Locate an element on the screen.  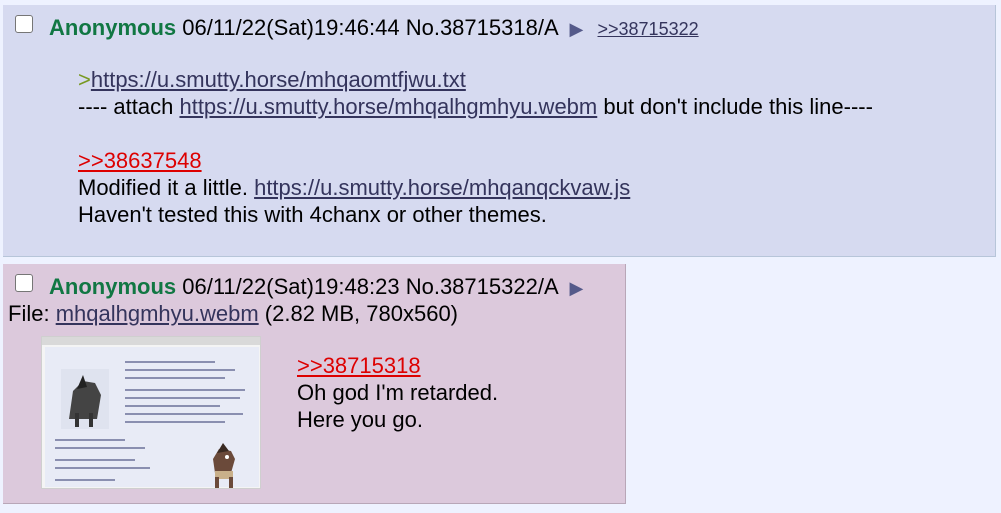
post-datetime: 06/11/22(Sat)19:48:23 is located at coordinates (291, 286).